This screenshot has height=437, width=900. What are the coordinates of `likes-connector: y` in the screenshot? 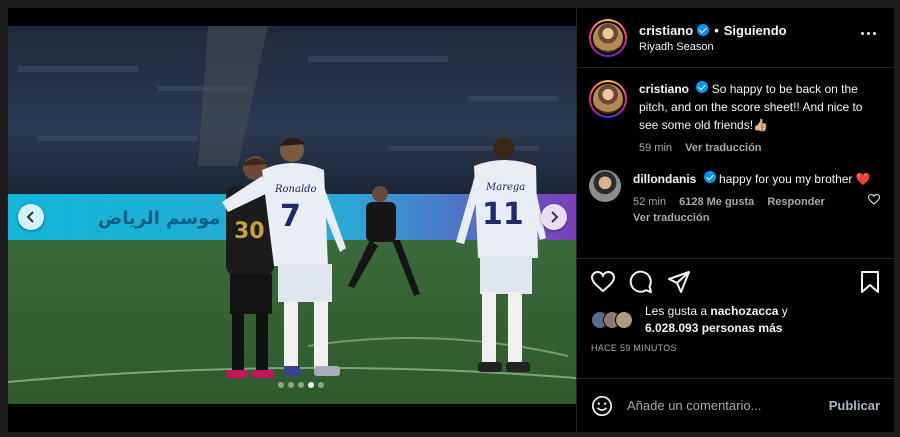 It's located at (784, 311).